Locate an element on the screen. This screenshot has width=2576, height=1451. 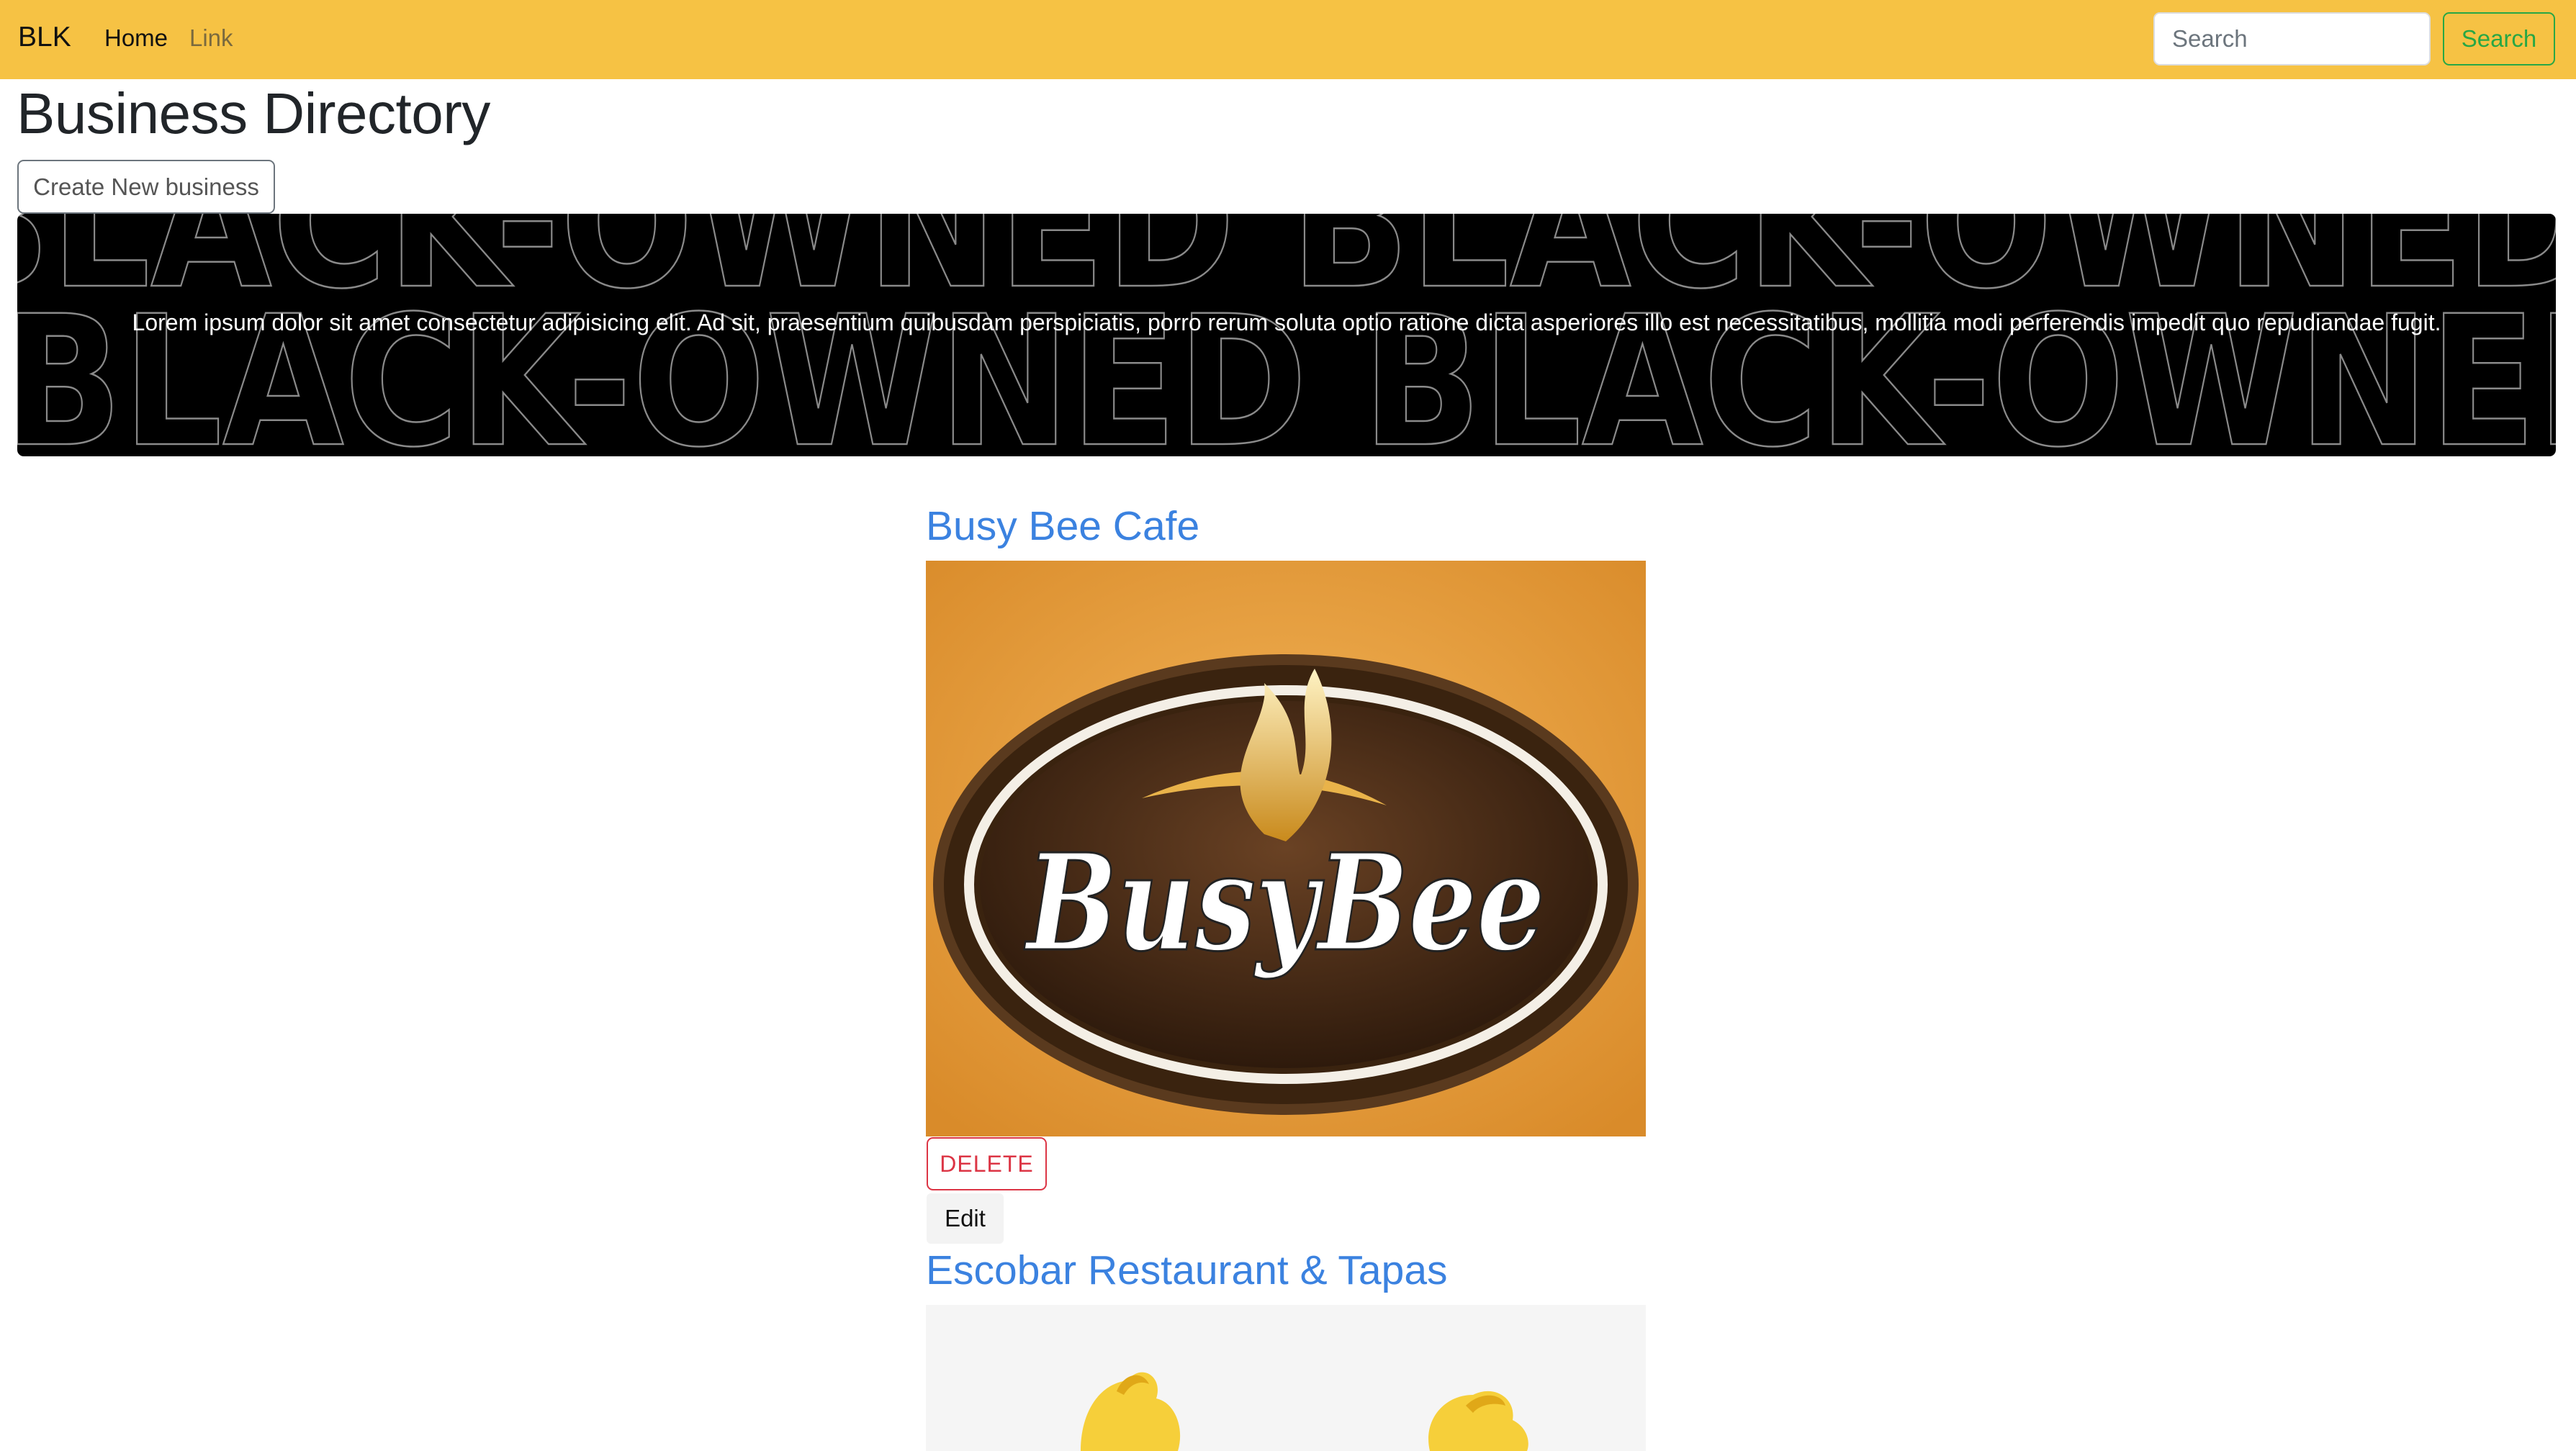
busybee-logo-text: BusyBee is located at coordinates (1284, 902).